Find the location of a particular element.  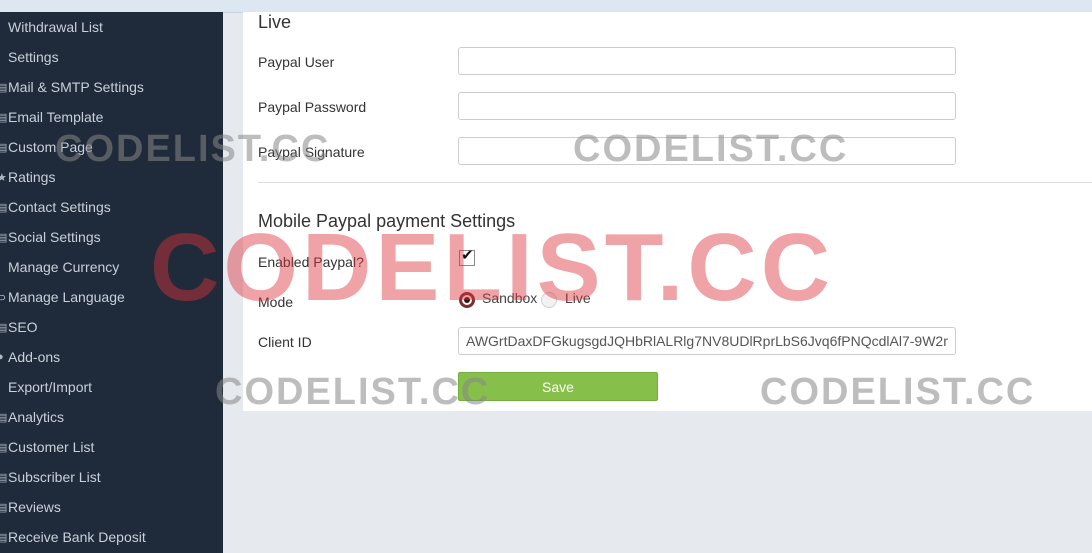

sidebar-item-manage-language: ⊃ Manage Language is located at coordinates (111, 297).